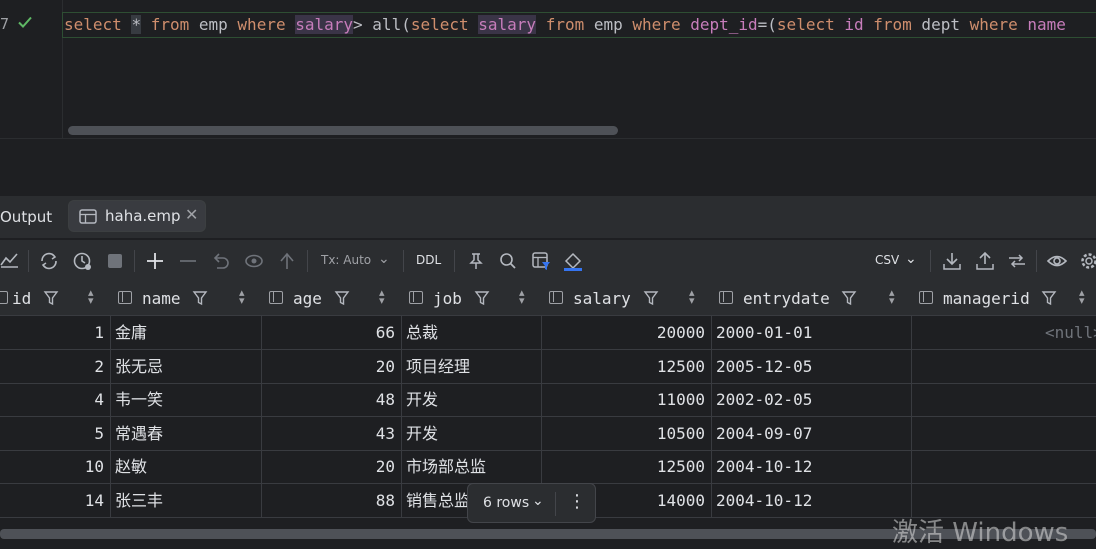  Describe the element at coordinates (52, 399) in the screenshot. I see `cell-id: 4` at that location.